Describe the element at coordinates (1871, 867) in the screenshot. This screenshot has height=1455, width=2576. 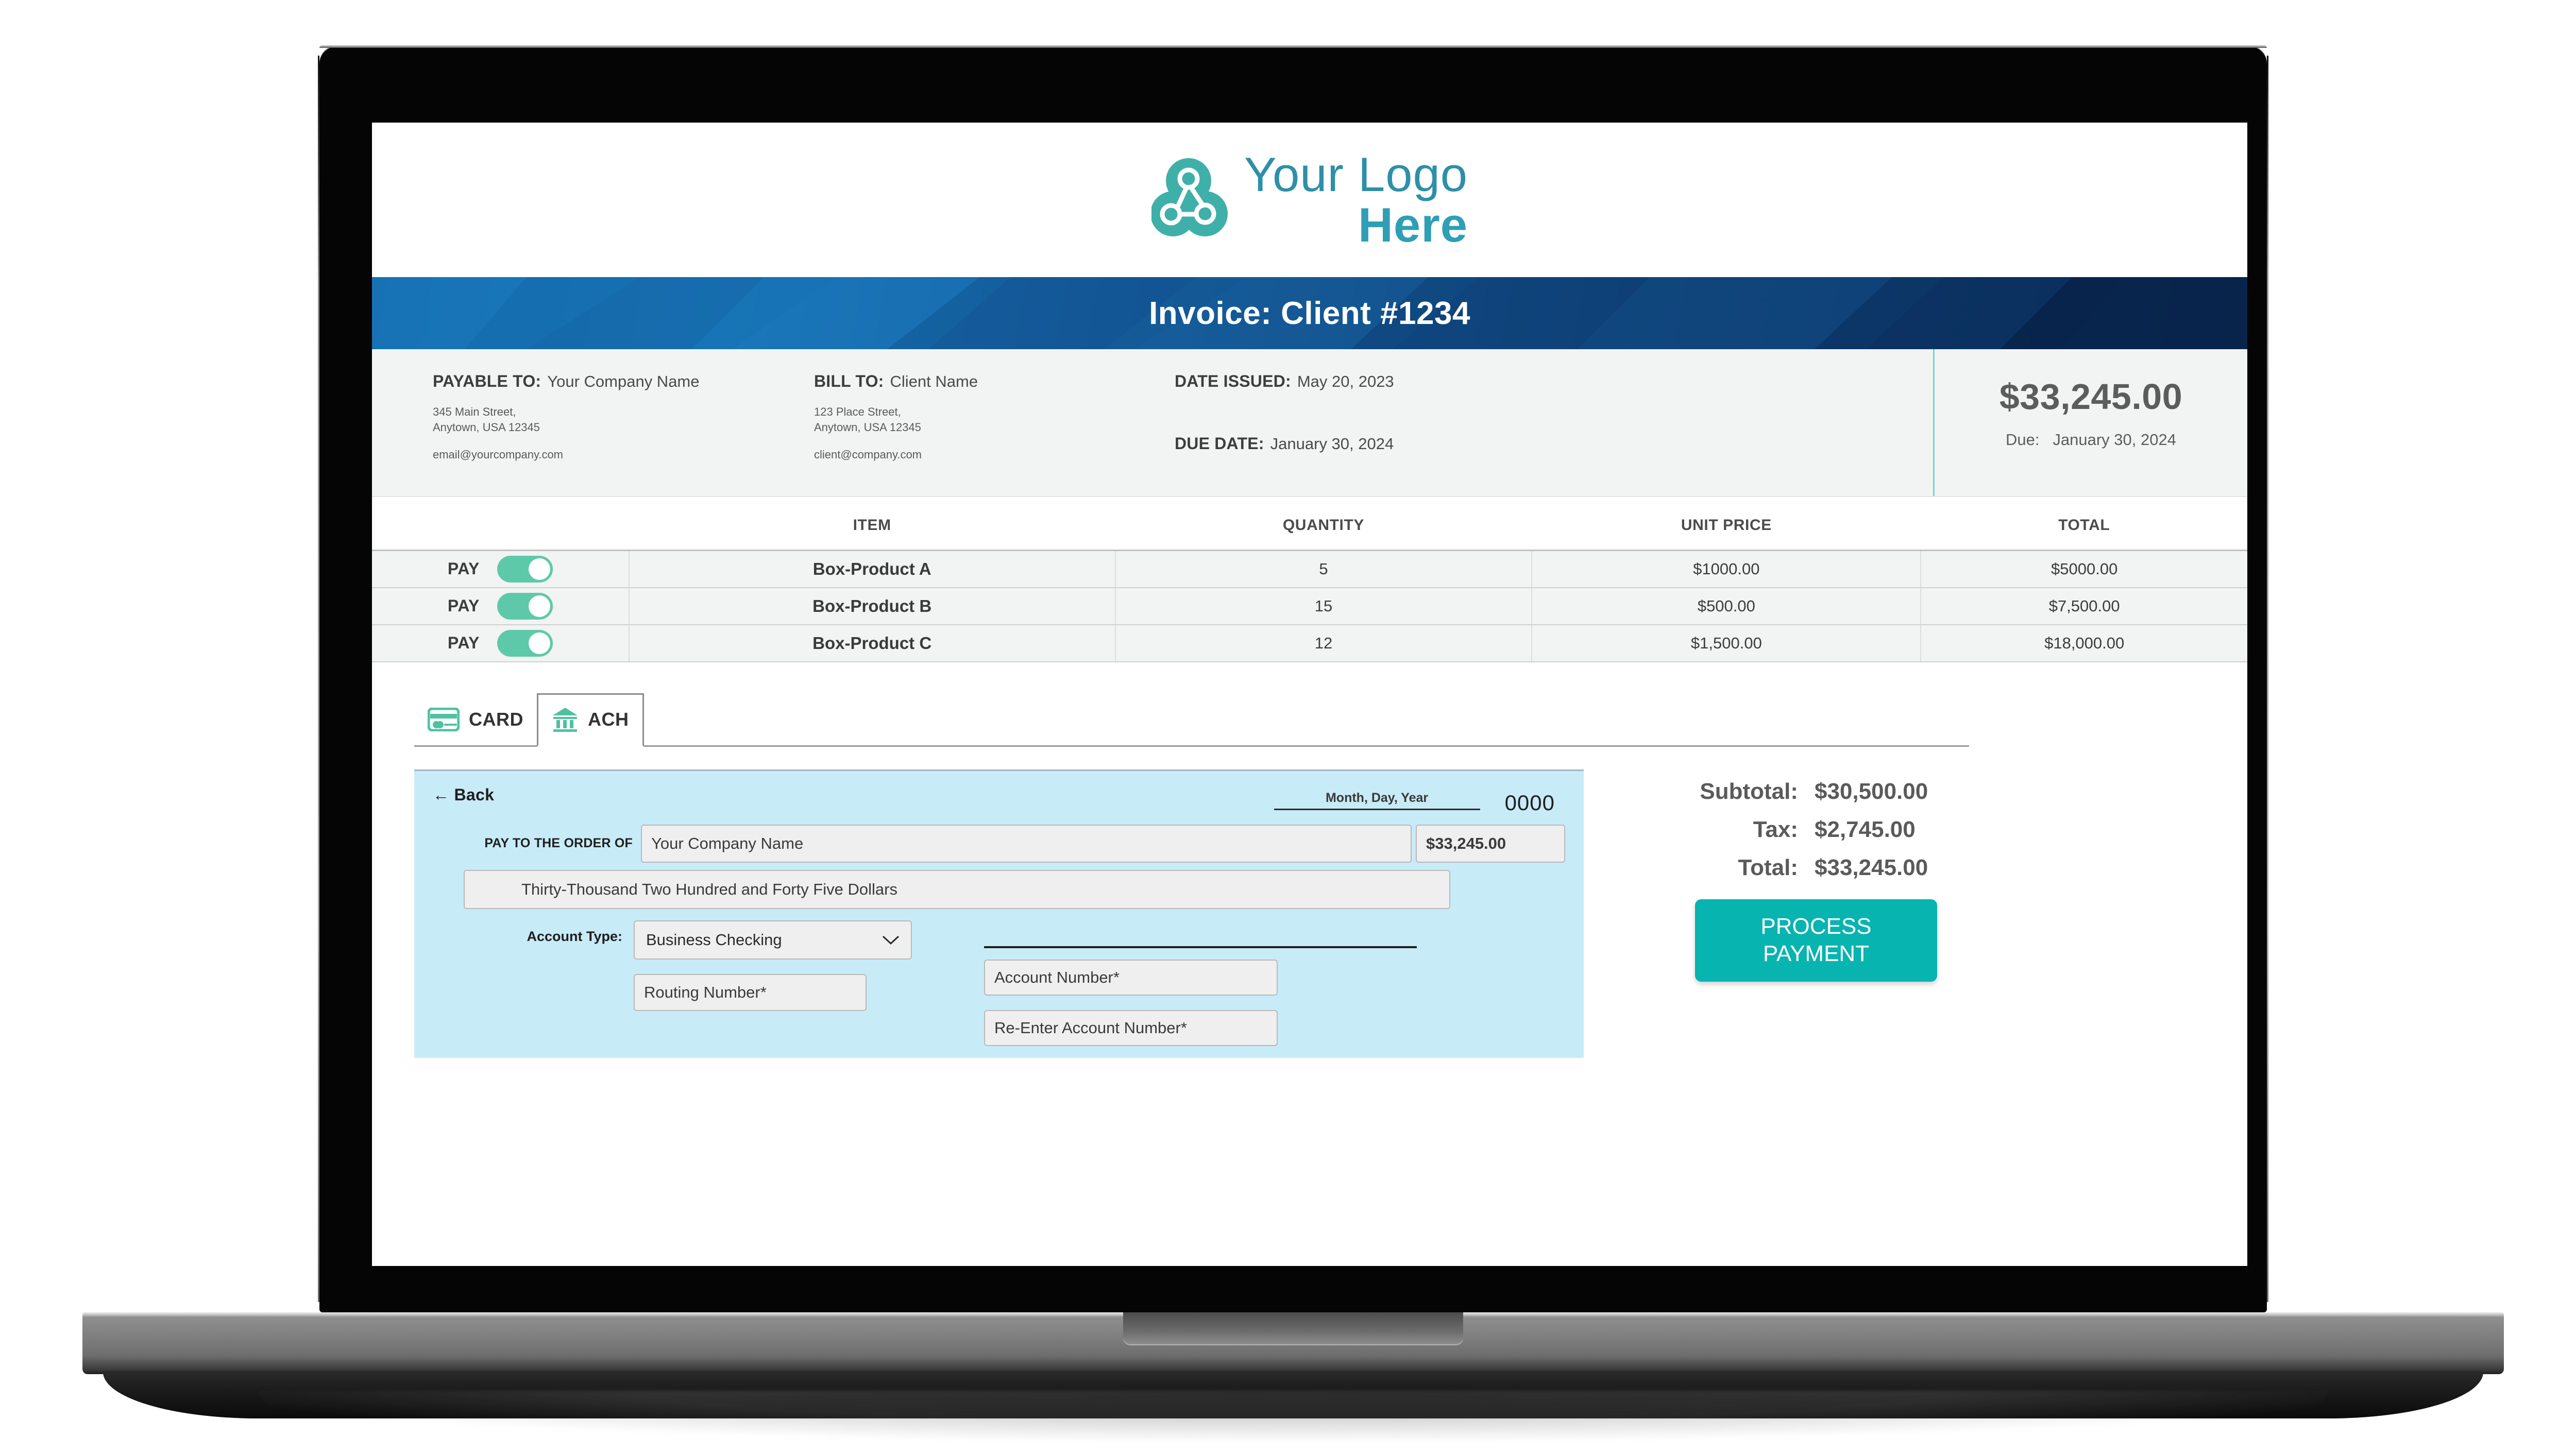
I see `total-value: $33,245.00` at that location.